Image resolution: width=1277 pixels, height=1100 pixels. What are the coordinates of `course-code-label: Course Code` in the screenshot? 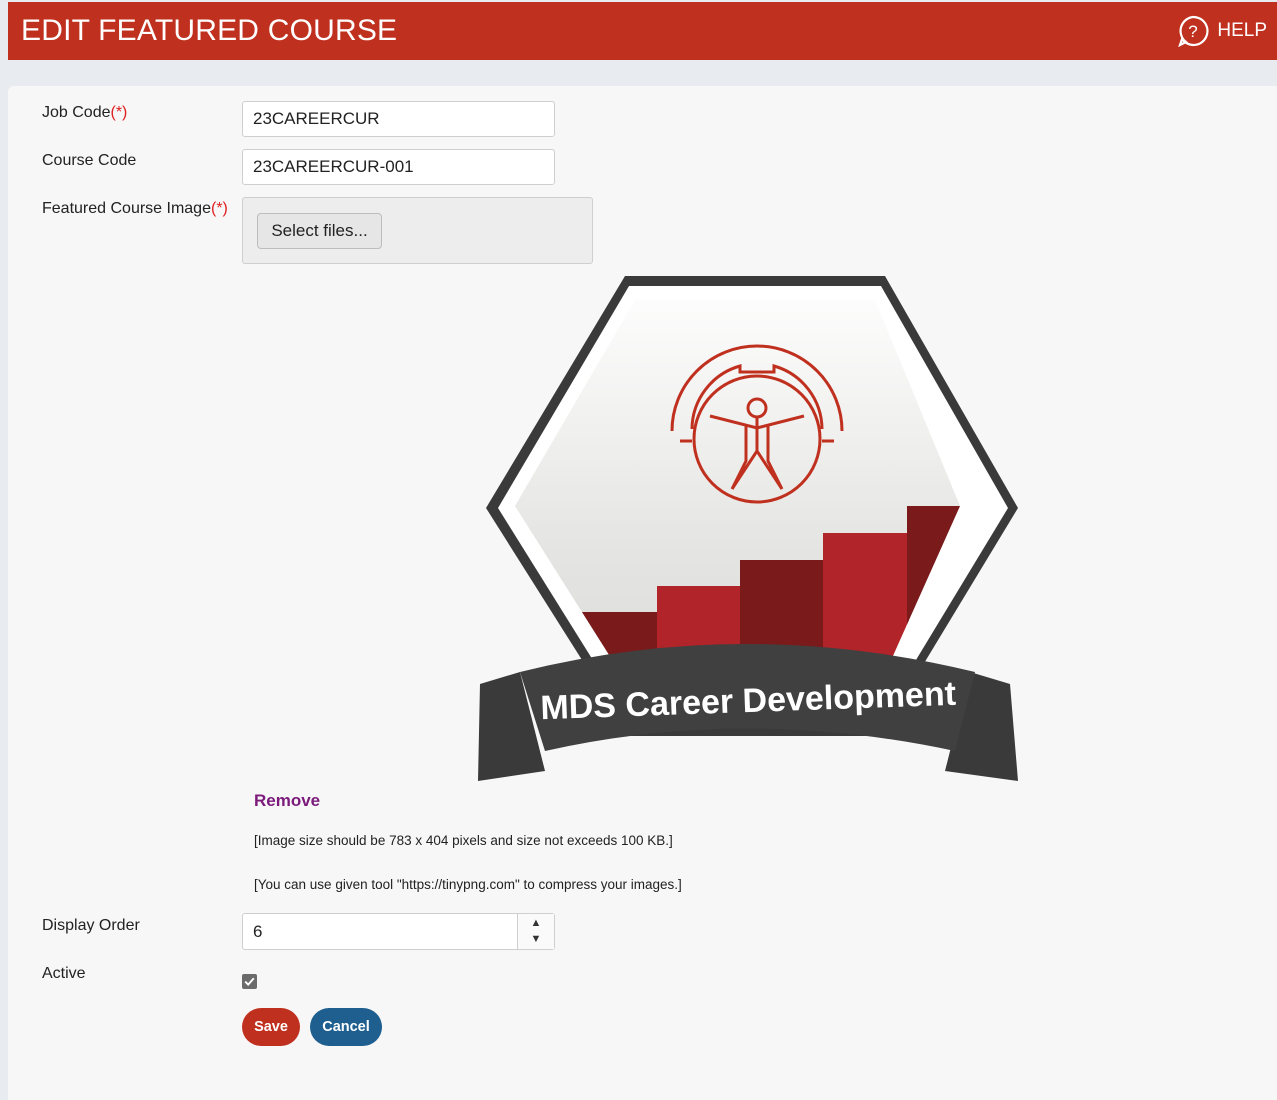 It's located at (89, 160).